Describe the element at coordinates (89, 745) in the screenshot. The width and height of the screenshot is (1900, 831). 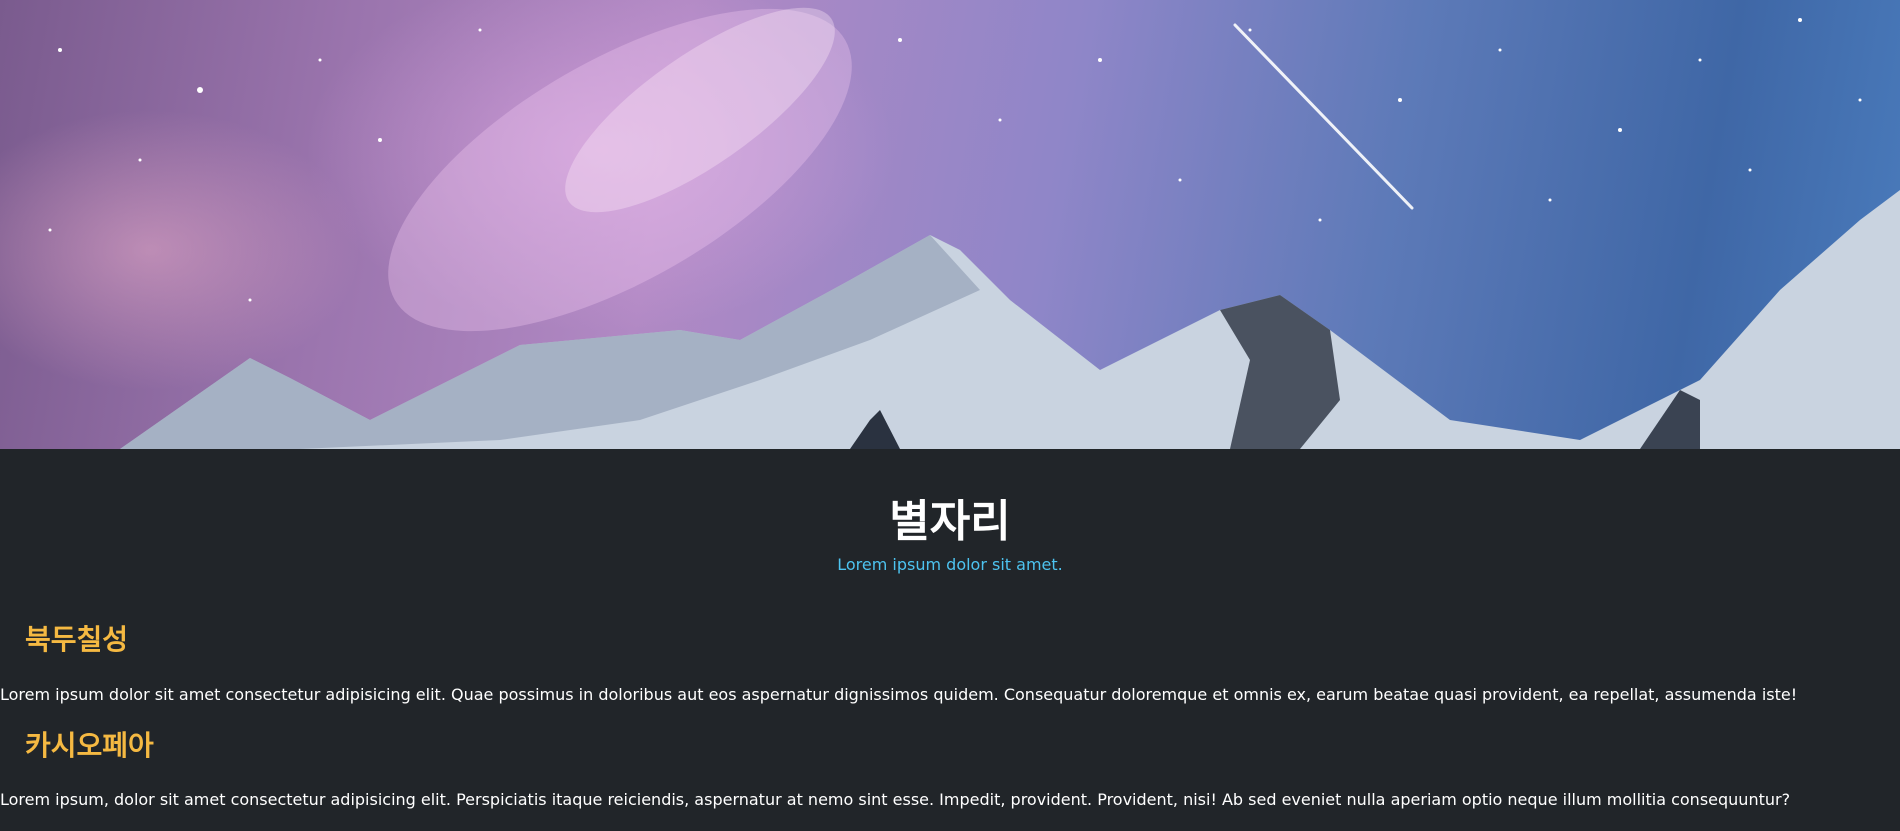
I see `section-heading-cassiopeia: 카시오페아` at that location.